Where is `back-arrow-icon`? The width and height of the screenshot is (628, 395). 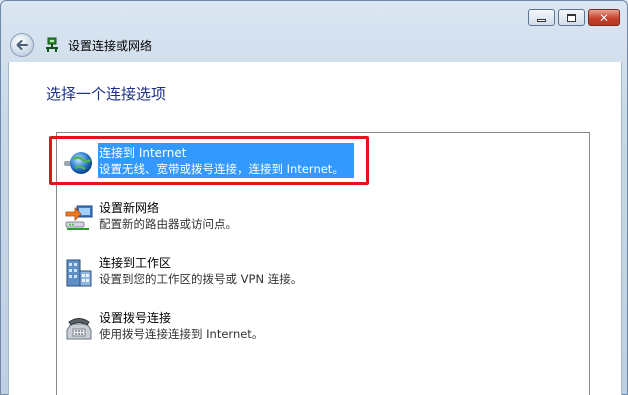
back-arrow-icon is located at coordinates (22, 45).